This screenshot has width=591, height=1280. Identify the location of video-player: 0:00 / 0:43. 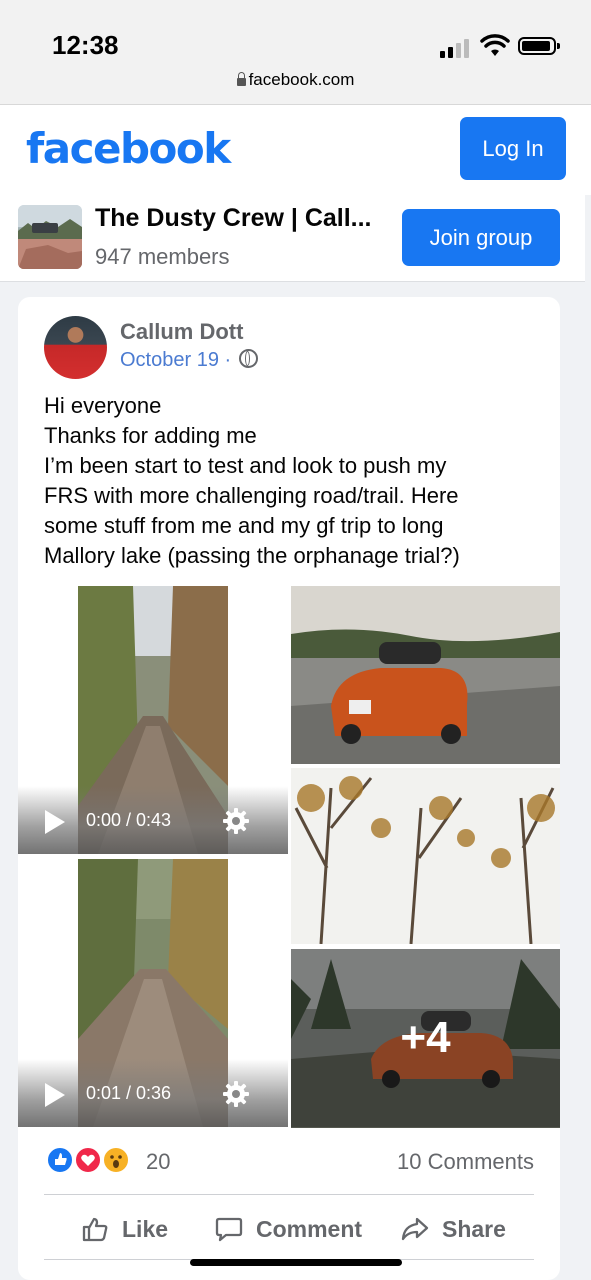
(153, 720).